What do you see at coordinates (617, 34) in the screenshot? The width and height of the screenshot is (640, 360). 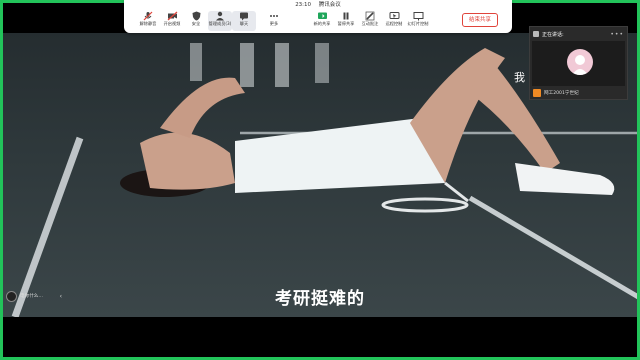 I see `panel-menu-icon: •••` at bounding box center [617, 34].